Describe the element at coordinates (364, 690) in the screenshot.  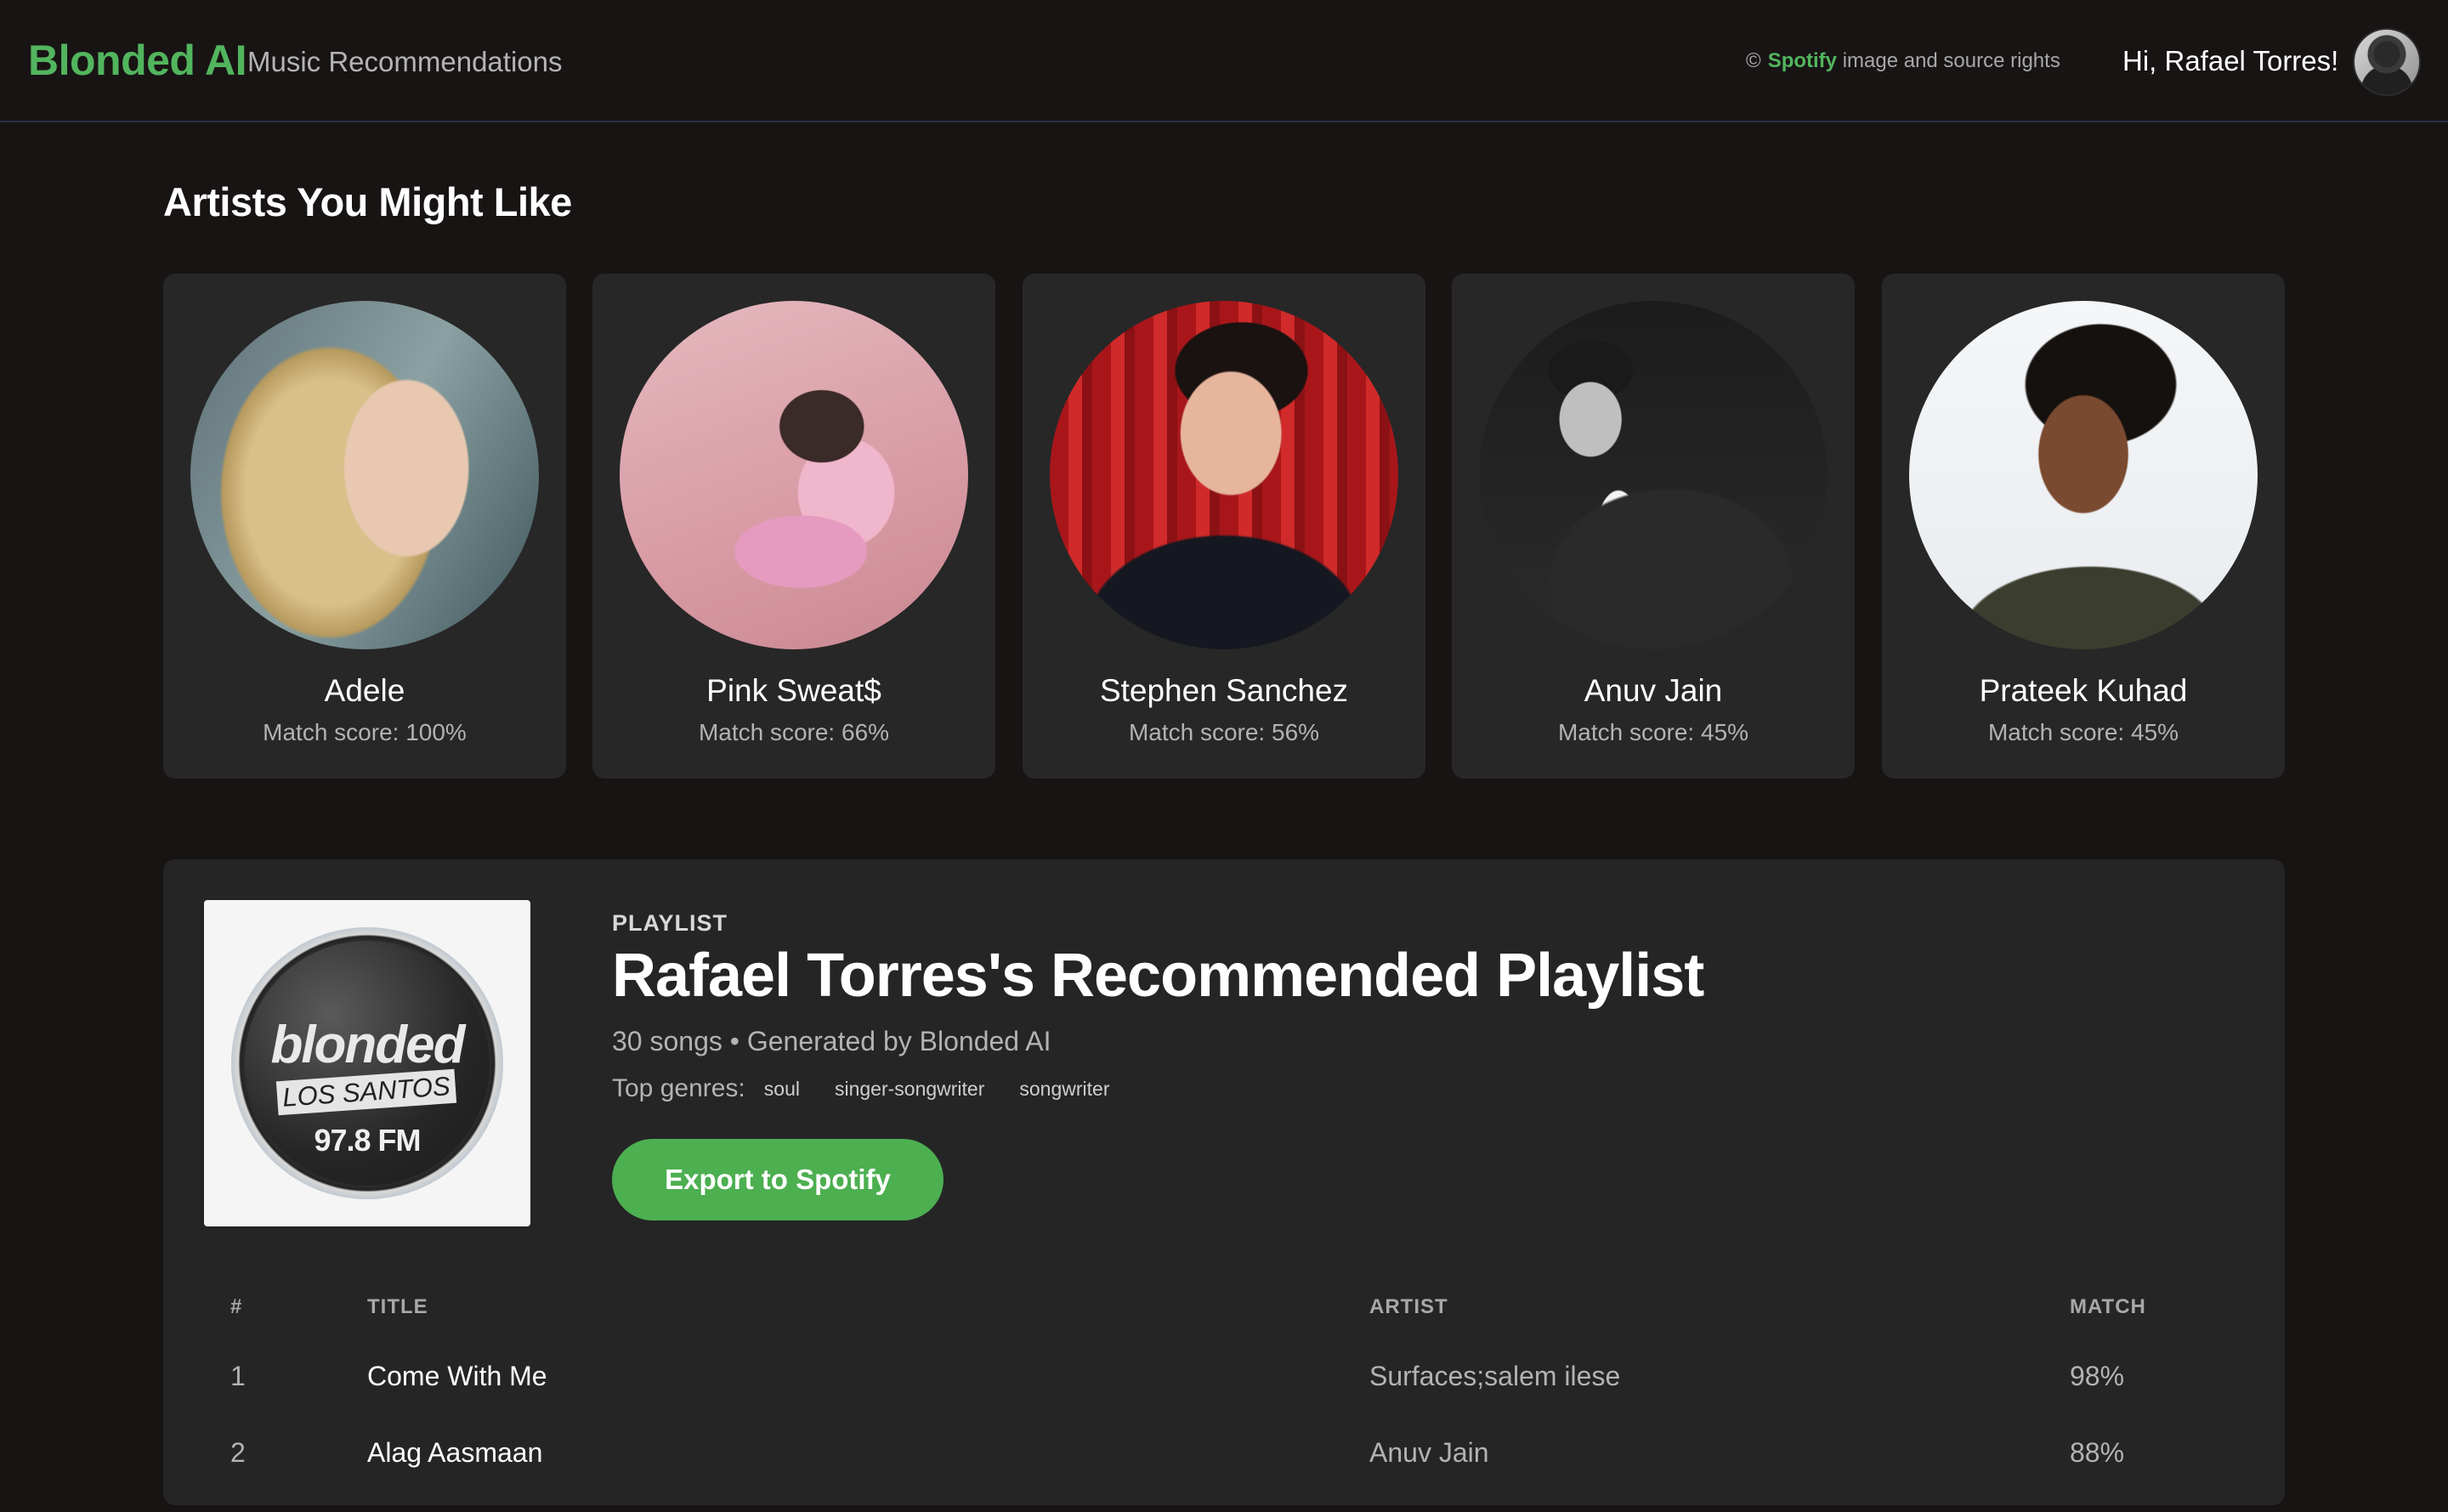
I see `artist-name: Adele` at that location.